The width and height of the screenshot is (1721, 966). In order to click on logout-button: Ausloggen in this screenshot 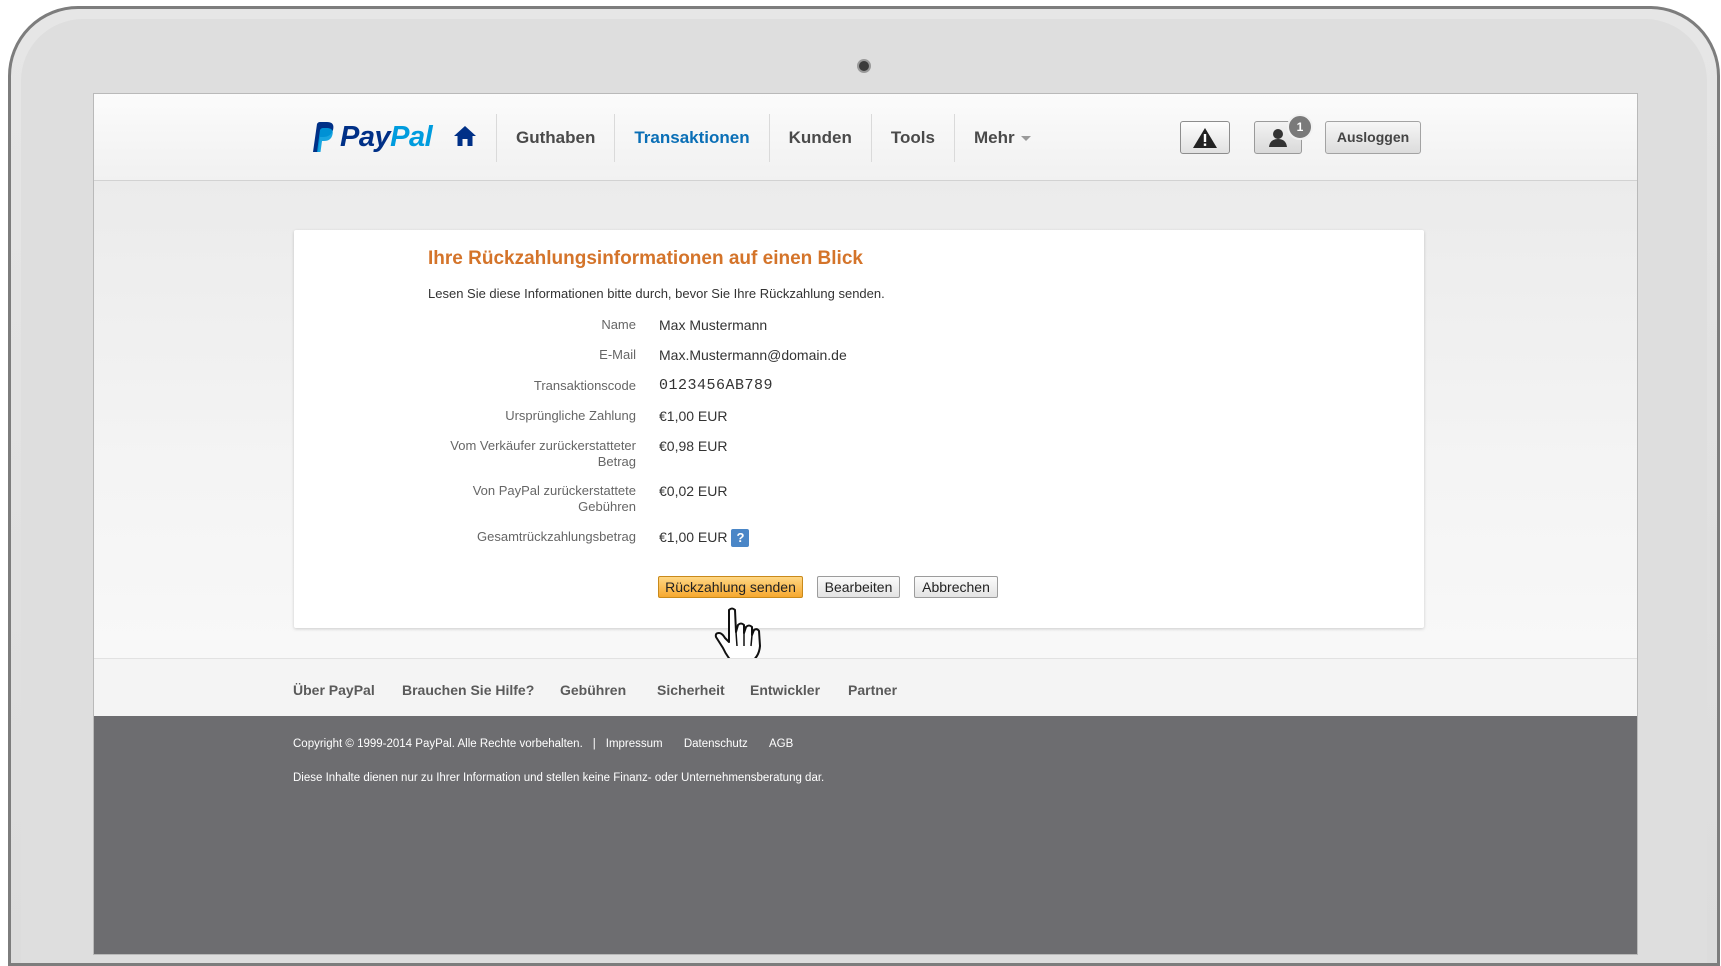, I will do `click(1373, 137)`.